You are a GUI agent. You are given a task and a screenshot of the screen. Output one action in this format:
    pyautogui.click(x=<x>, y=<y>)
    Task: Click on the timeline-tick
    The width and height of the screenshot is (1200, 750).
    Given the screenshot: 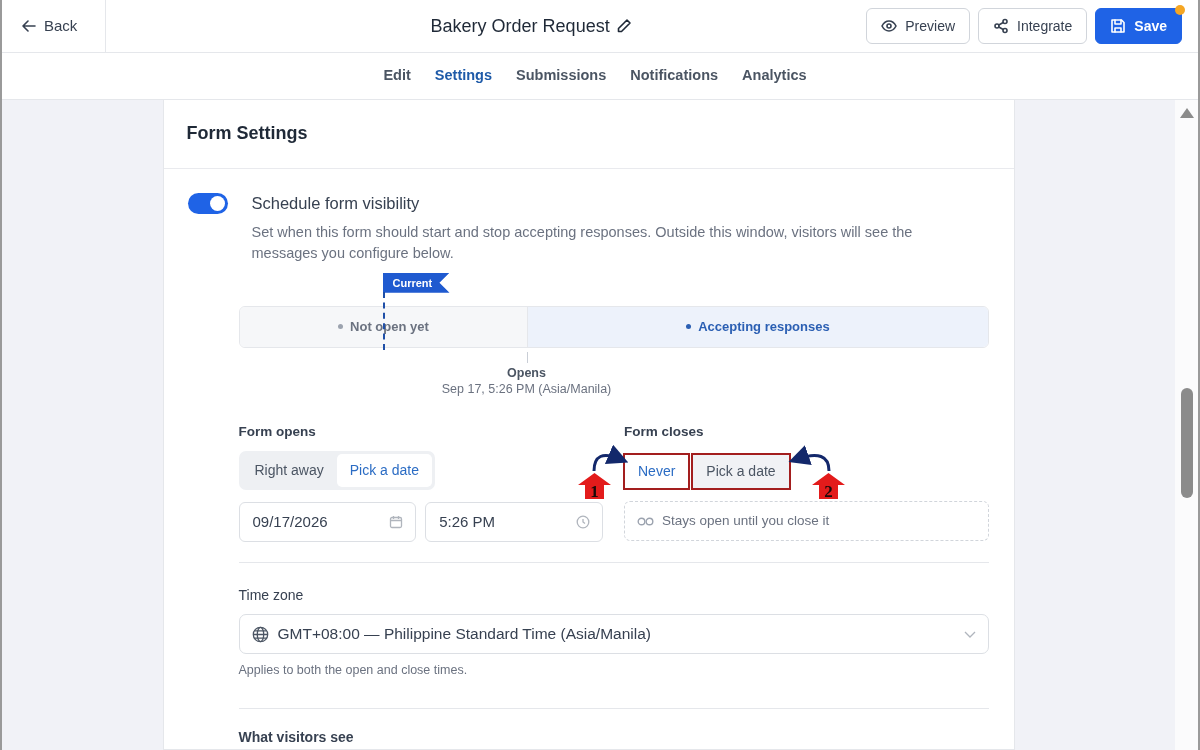 What is the action you would take?
    pyautogui.click(x=527, y=357)
    